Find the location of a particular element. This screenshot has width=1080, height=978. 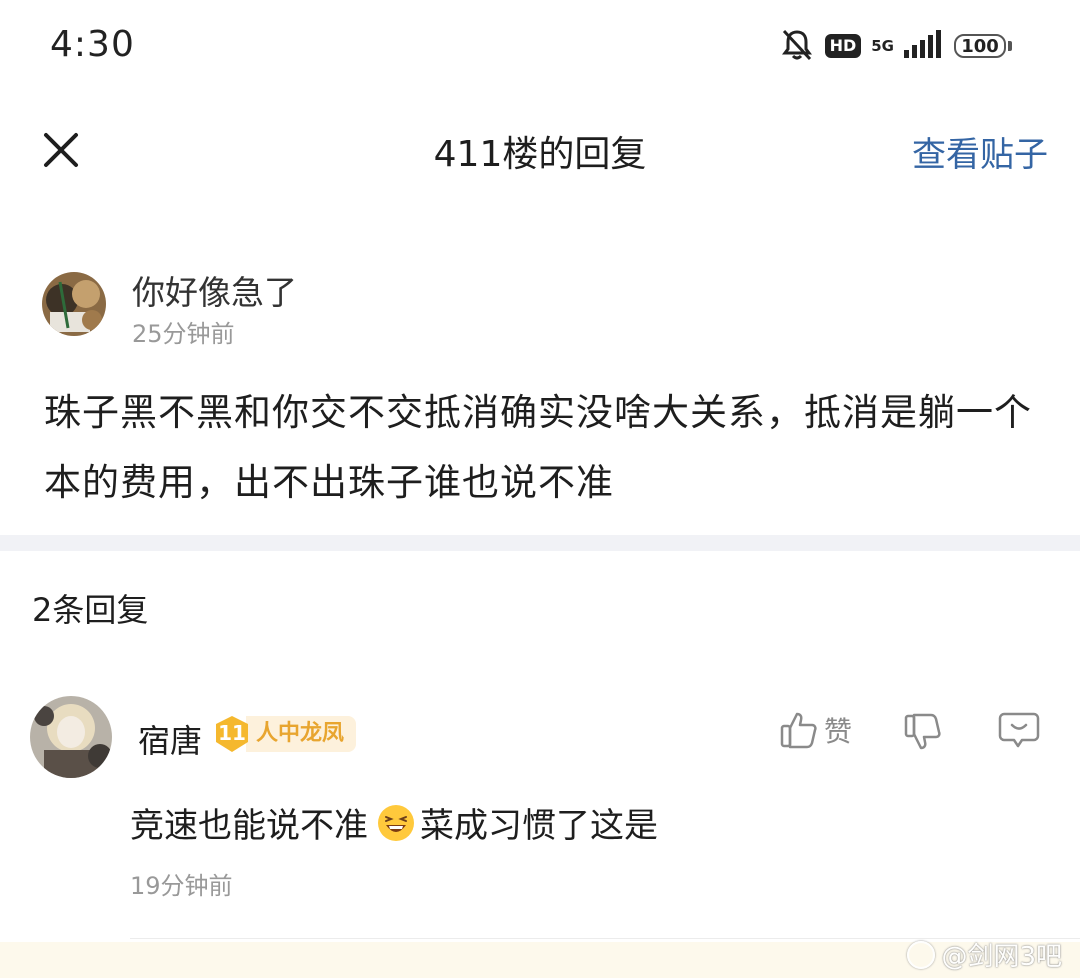

comment-icon is located at coordinates (1019, 730).